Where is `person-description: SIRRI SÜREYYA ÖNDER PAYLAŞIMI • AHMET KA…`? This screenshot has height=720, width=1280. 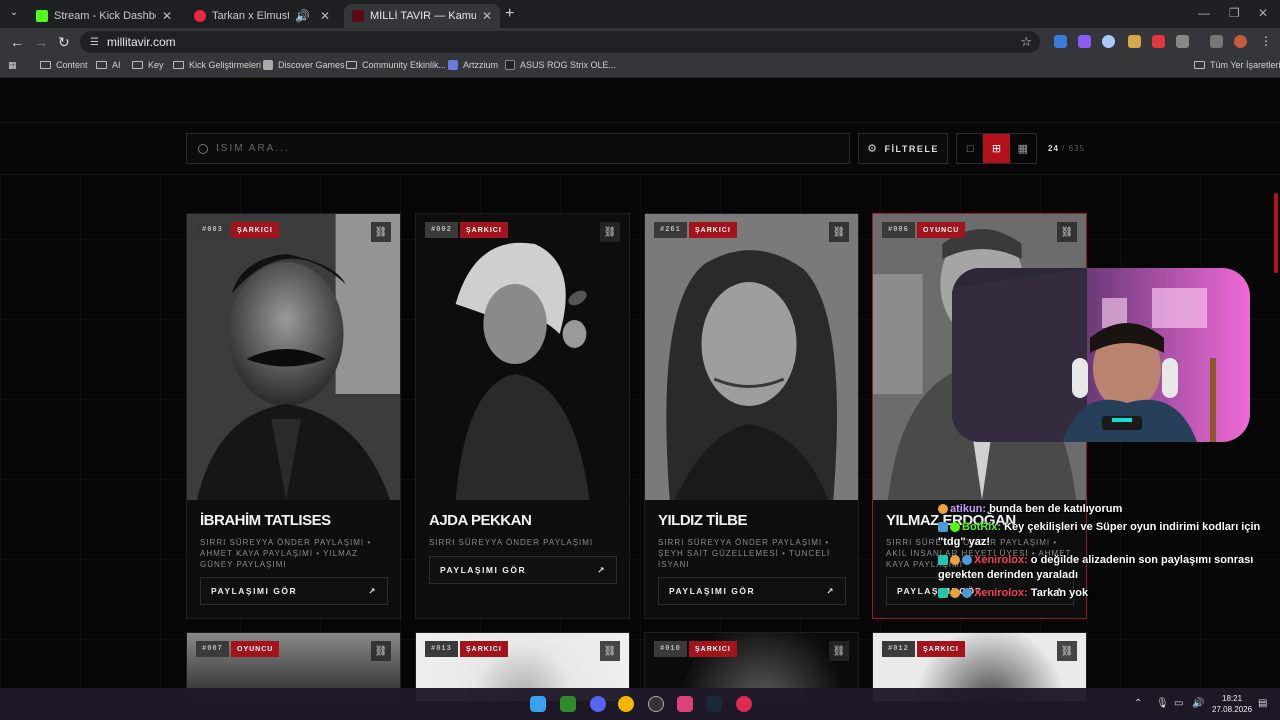
person-description: SIRRI SÜREYYA ÖNDER PAYLAŞIMI • AHMET KA… is located at coordinates (286, 553).